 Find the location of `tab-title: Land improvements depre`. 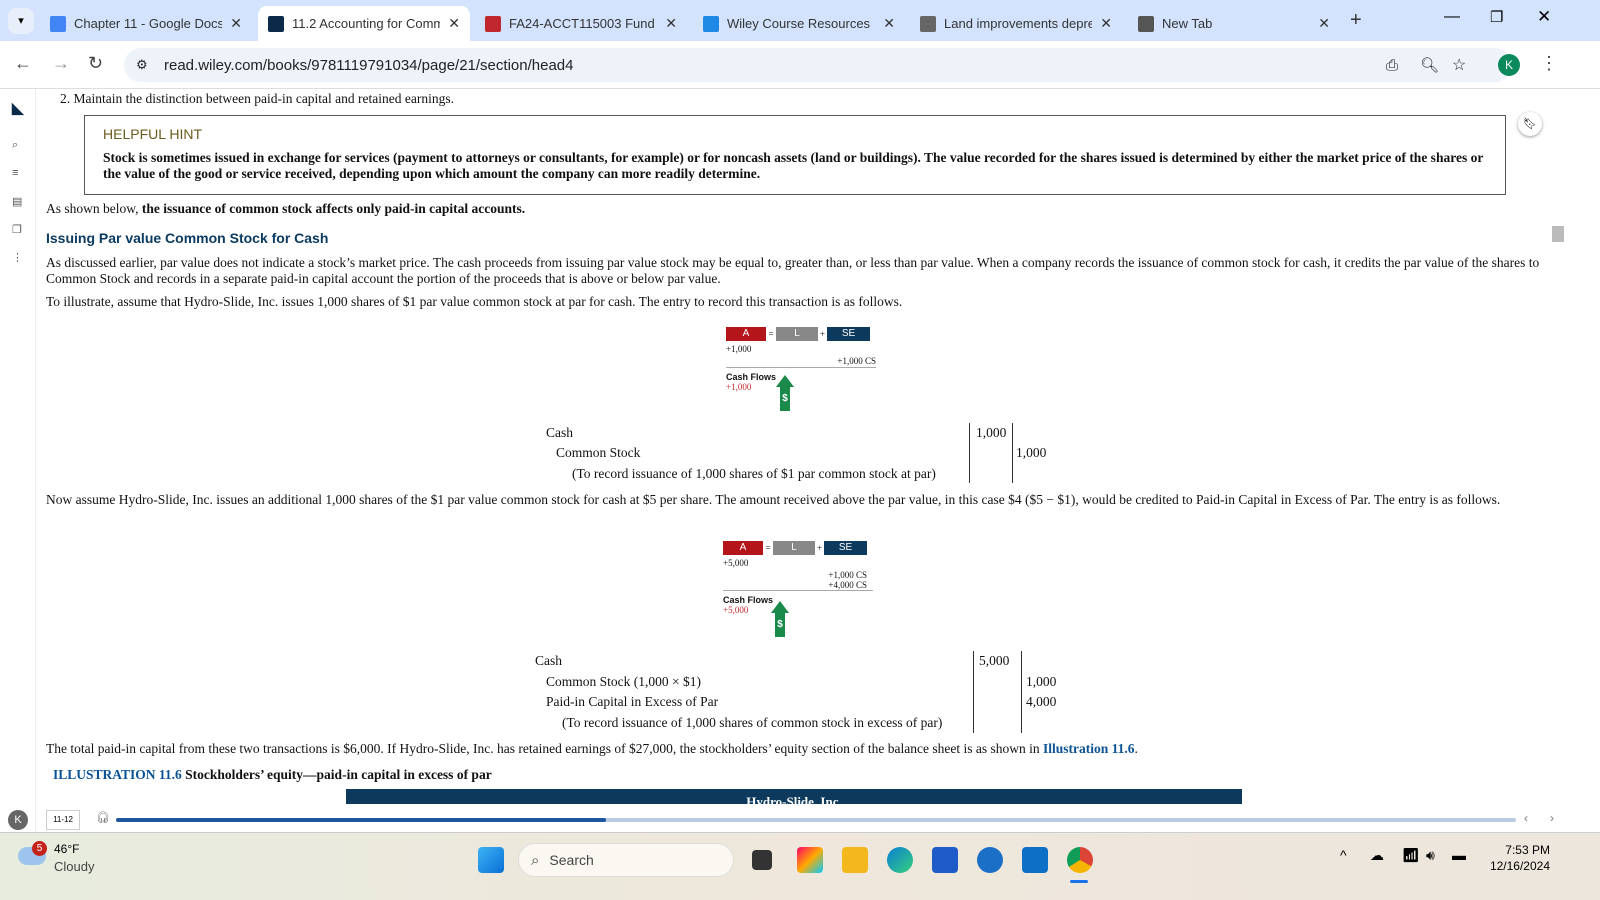

tab-title: Land improvements depre is located at coordinates (1018, 23).